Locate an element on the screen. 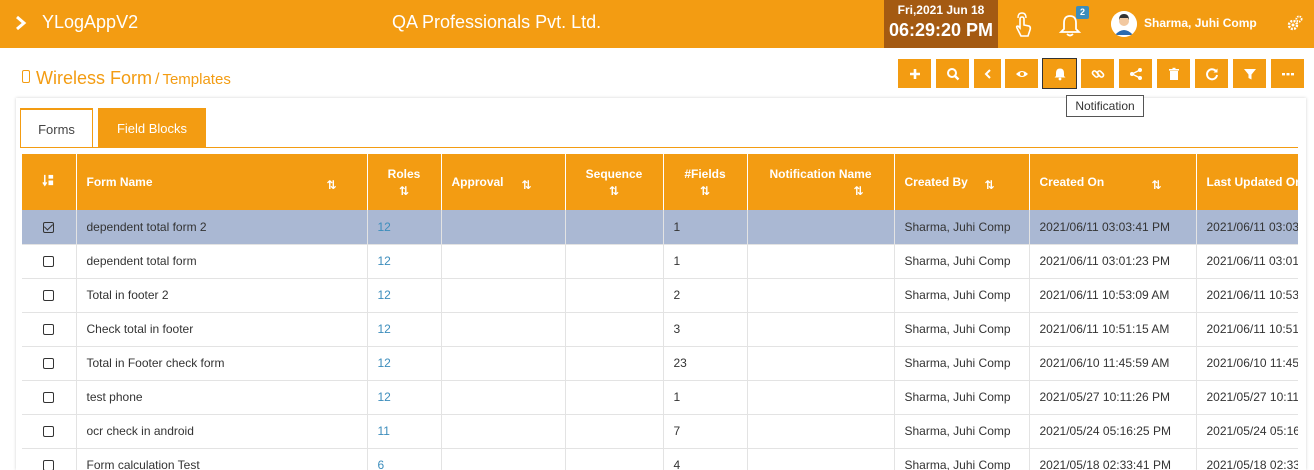  col-last-updated-on: Last Updated On is located at coordinates (1247, 182).